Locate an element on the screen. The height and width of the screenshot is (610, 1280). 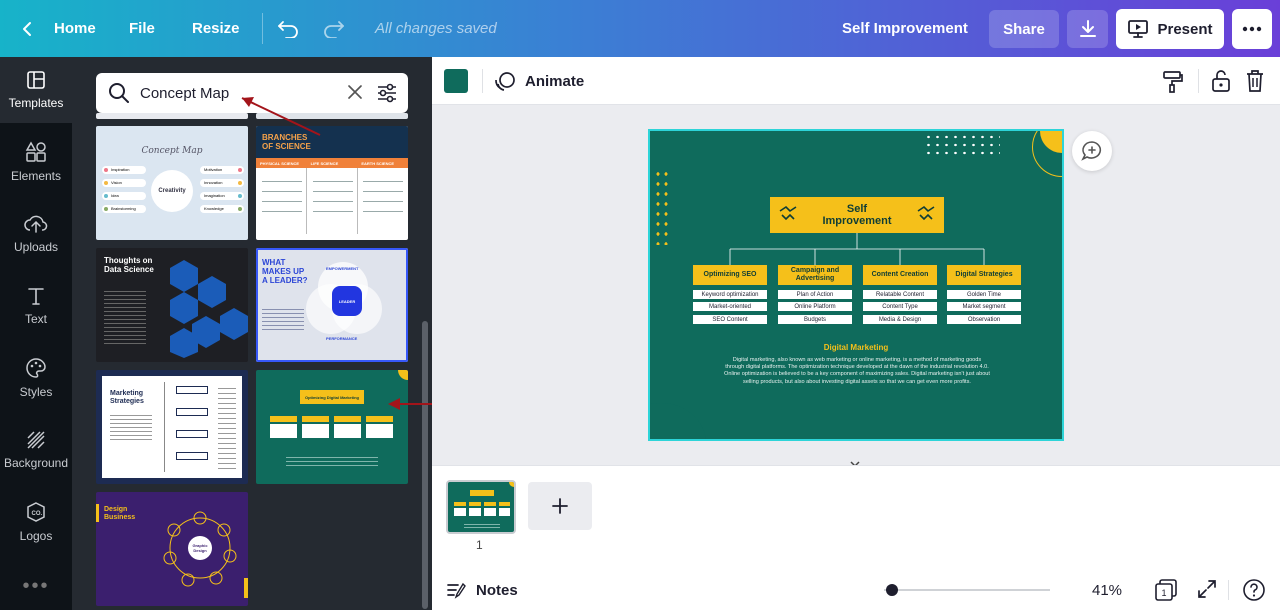
zoom-slider-handle is located at coordinates (892, 590).